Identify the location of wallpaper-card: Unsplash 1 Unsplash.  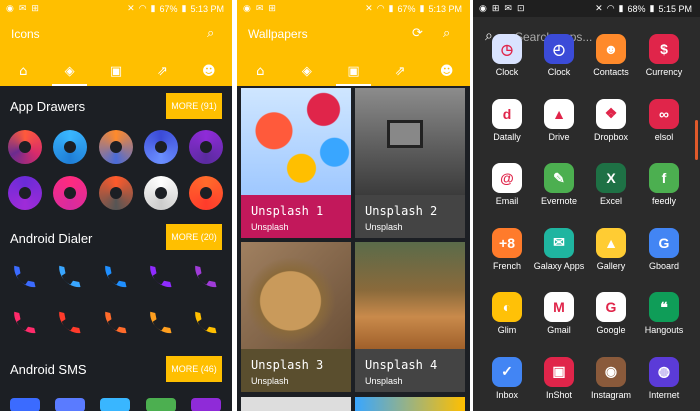
(296, 163).